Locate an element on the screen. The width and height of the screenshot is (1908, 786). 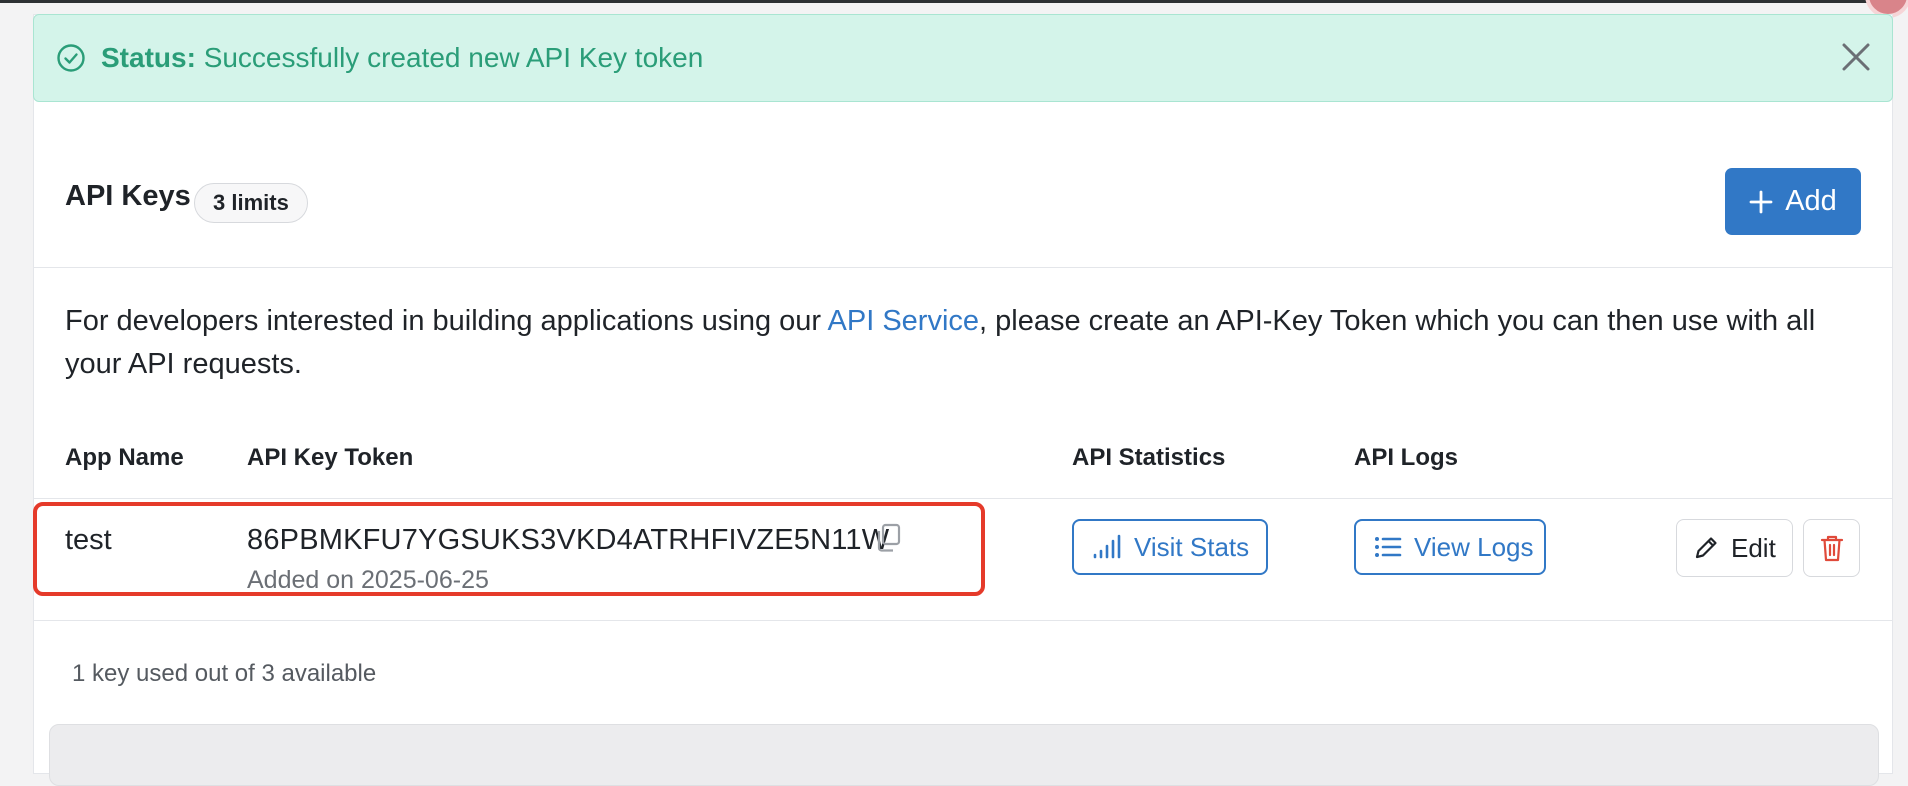
plus-icon is located at coordinates (1761, 201).